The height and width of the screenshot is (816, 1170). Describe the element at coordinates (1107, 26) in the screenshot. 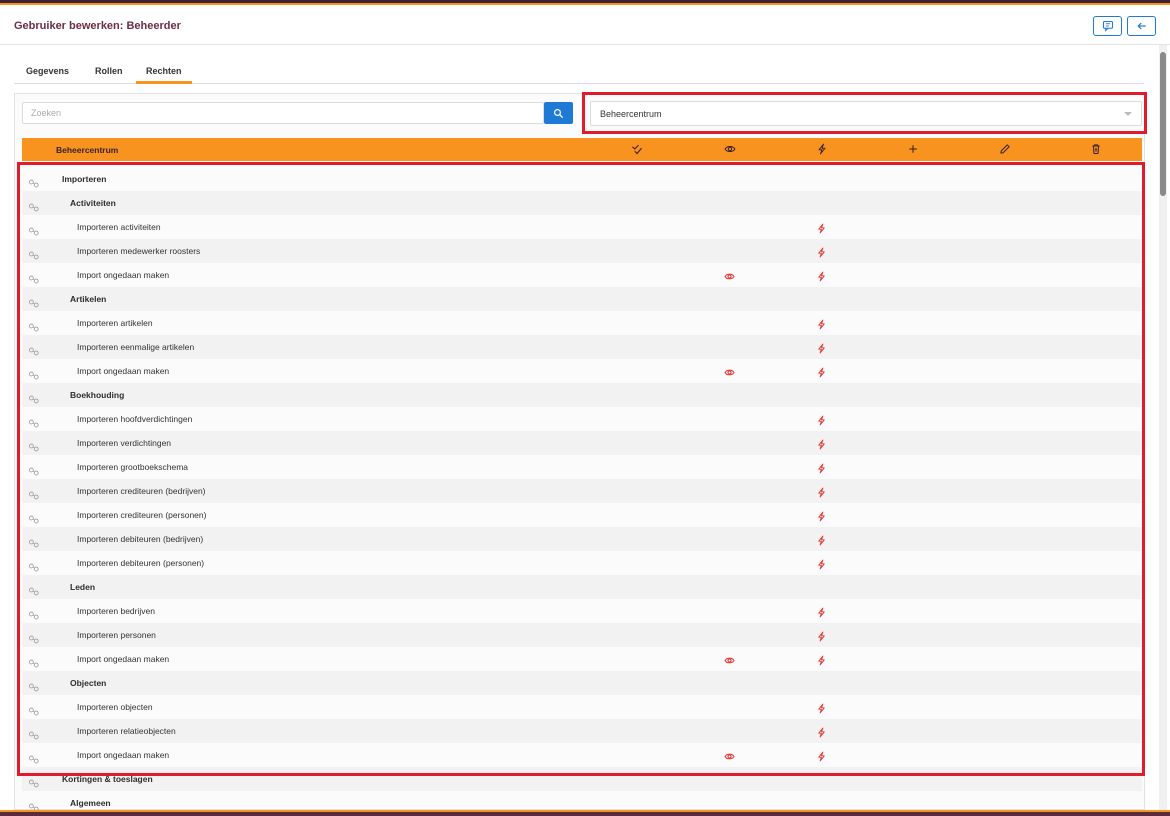

I see `feedback-button` at that location.